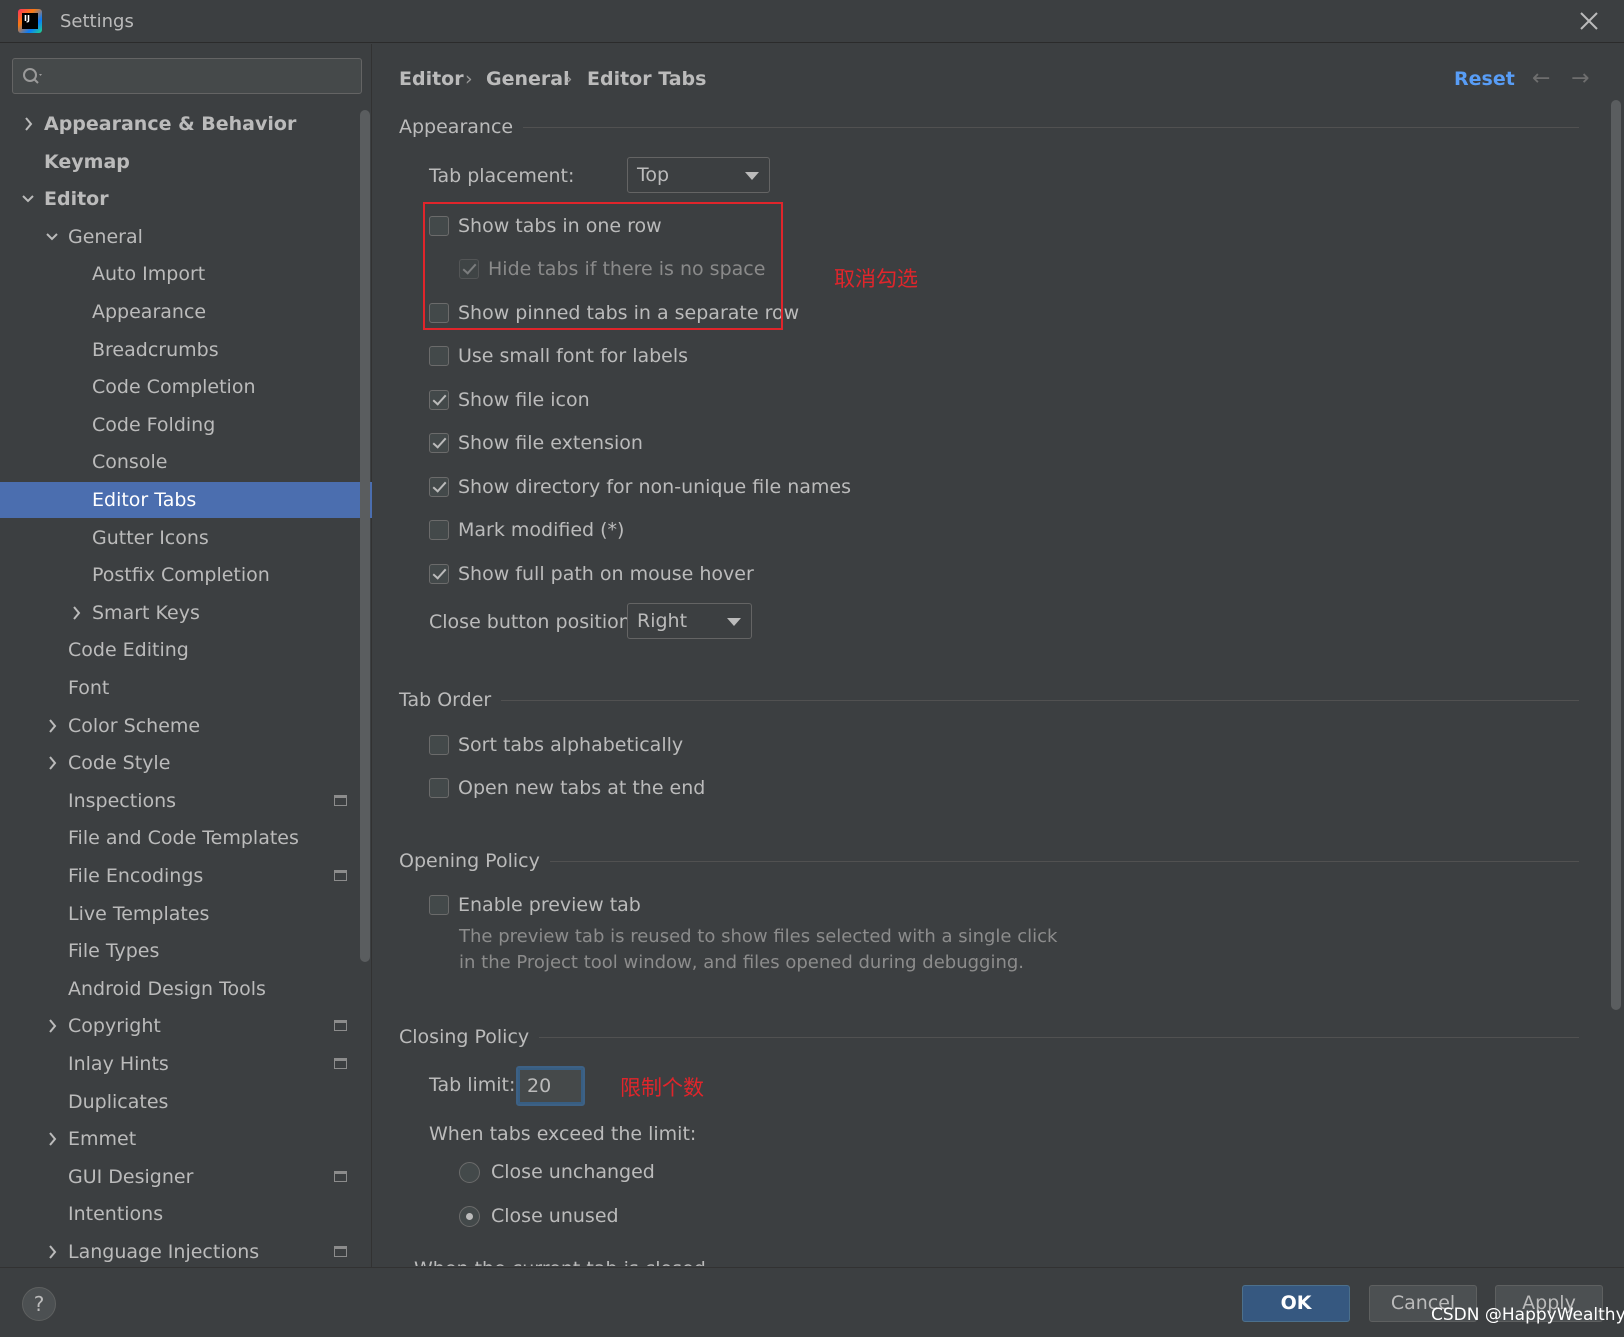  I want to click on tab-placement-dropdown: Top, so click(698, 175).